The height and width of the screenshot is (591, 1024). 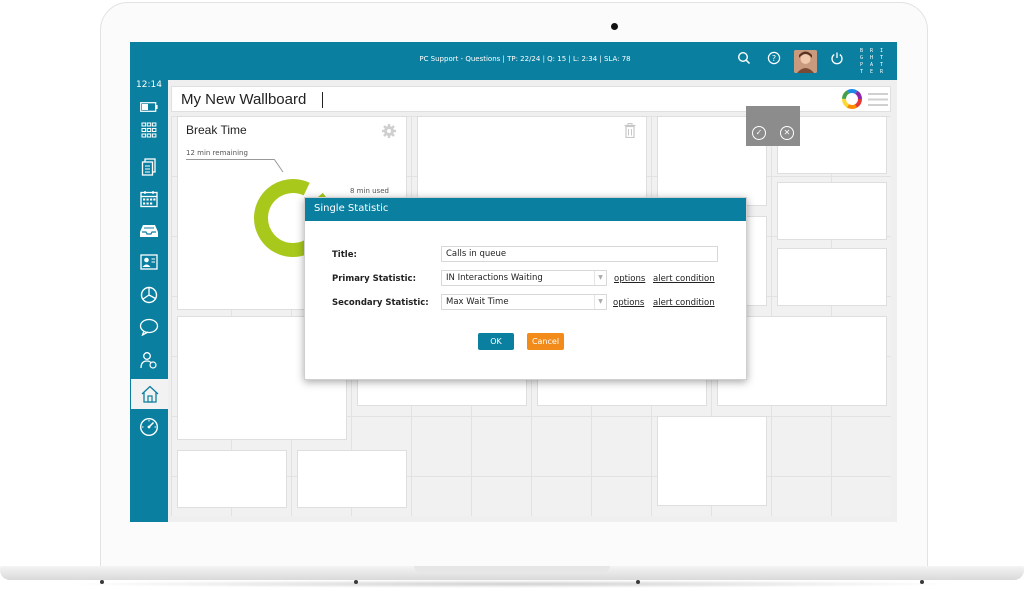 What do you see at coordinates (279, 166) in the screenshot?
I see `leader-connector` at bounding box center [279, 166].